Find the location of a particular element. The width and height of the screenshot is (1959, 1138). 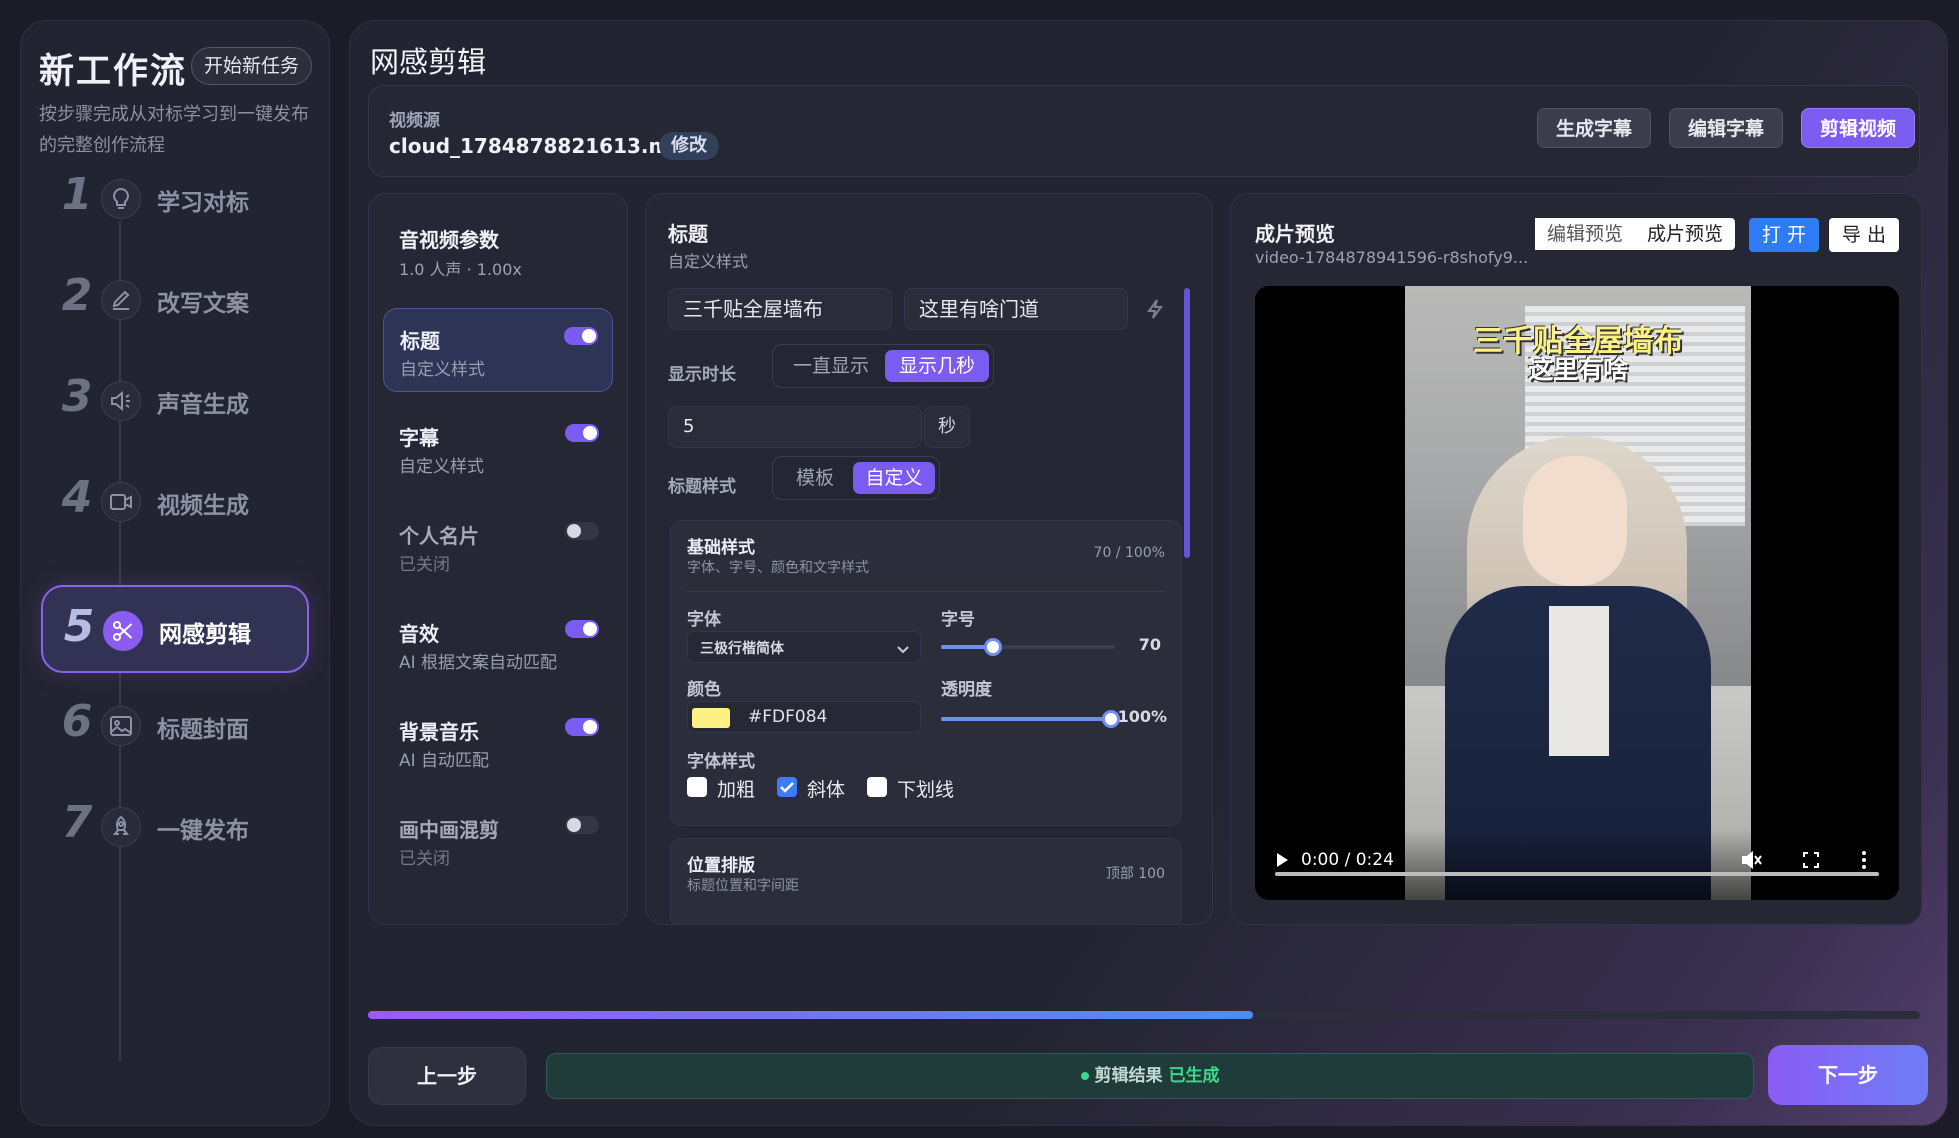

step-label: 改写文案 is located at coordinates (203, 304).